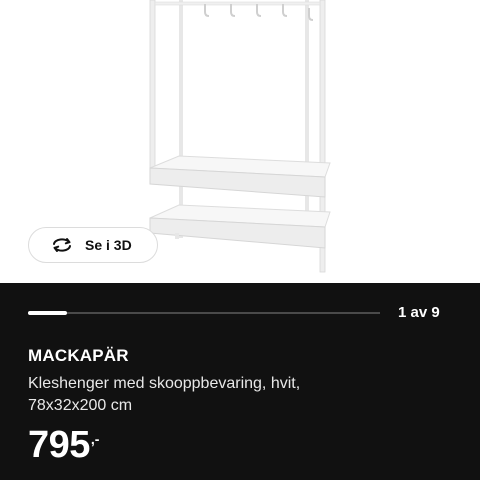  Describe the element at coordinates (59, 445) in the screenshot. I see `price-amount: 795` at that location.